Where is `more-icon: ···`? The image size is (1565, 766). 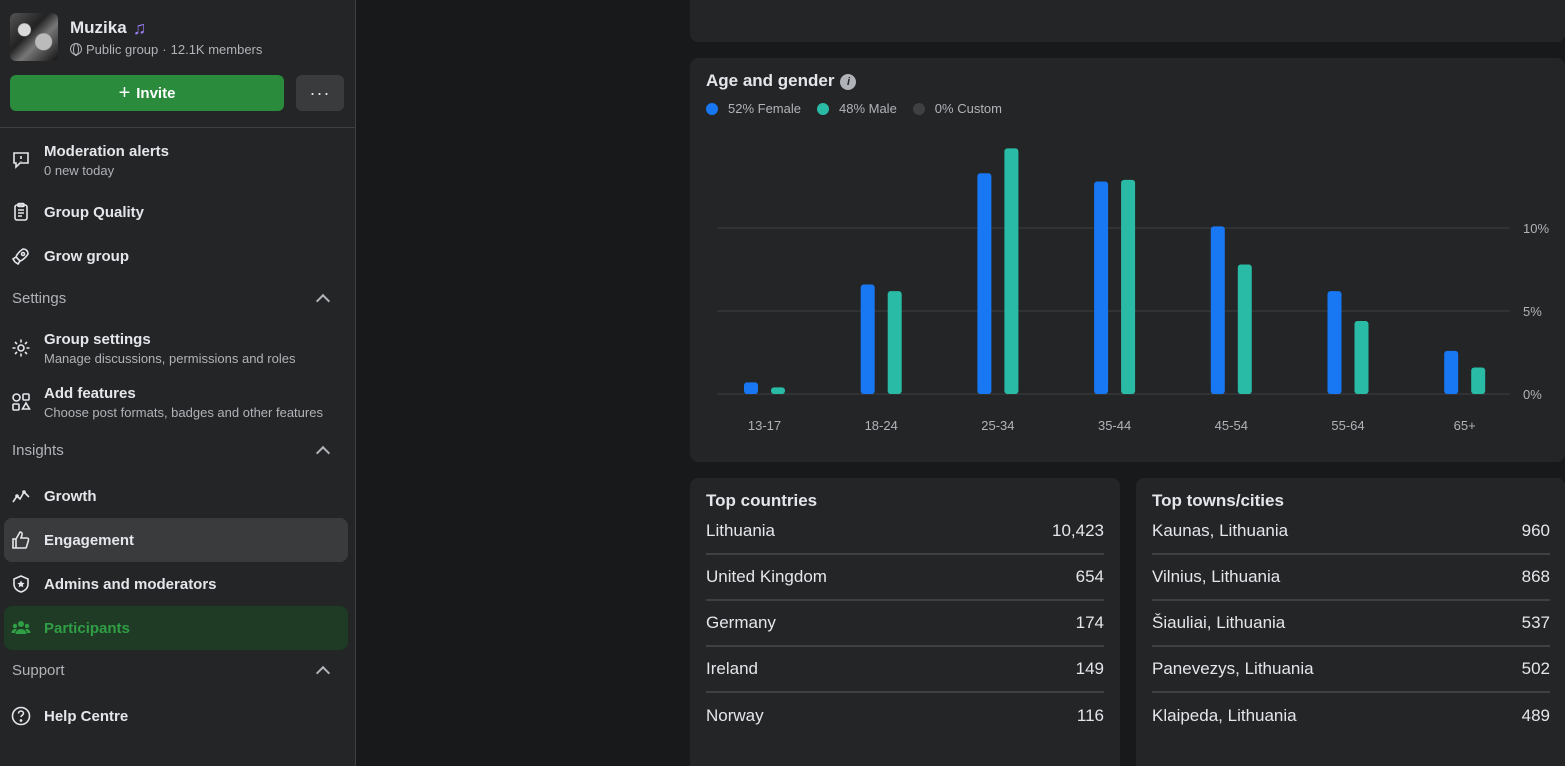 more-icon: ··· is located at coordinates (320, 92).